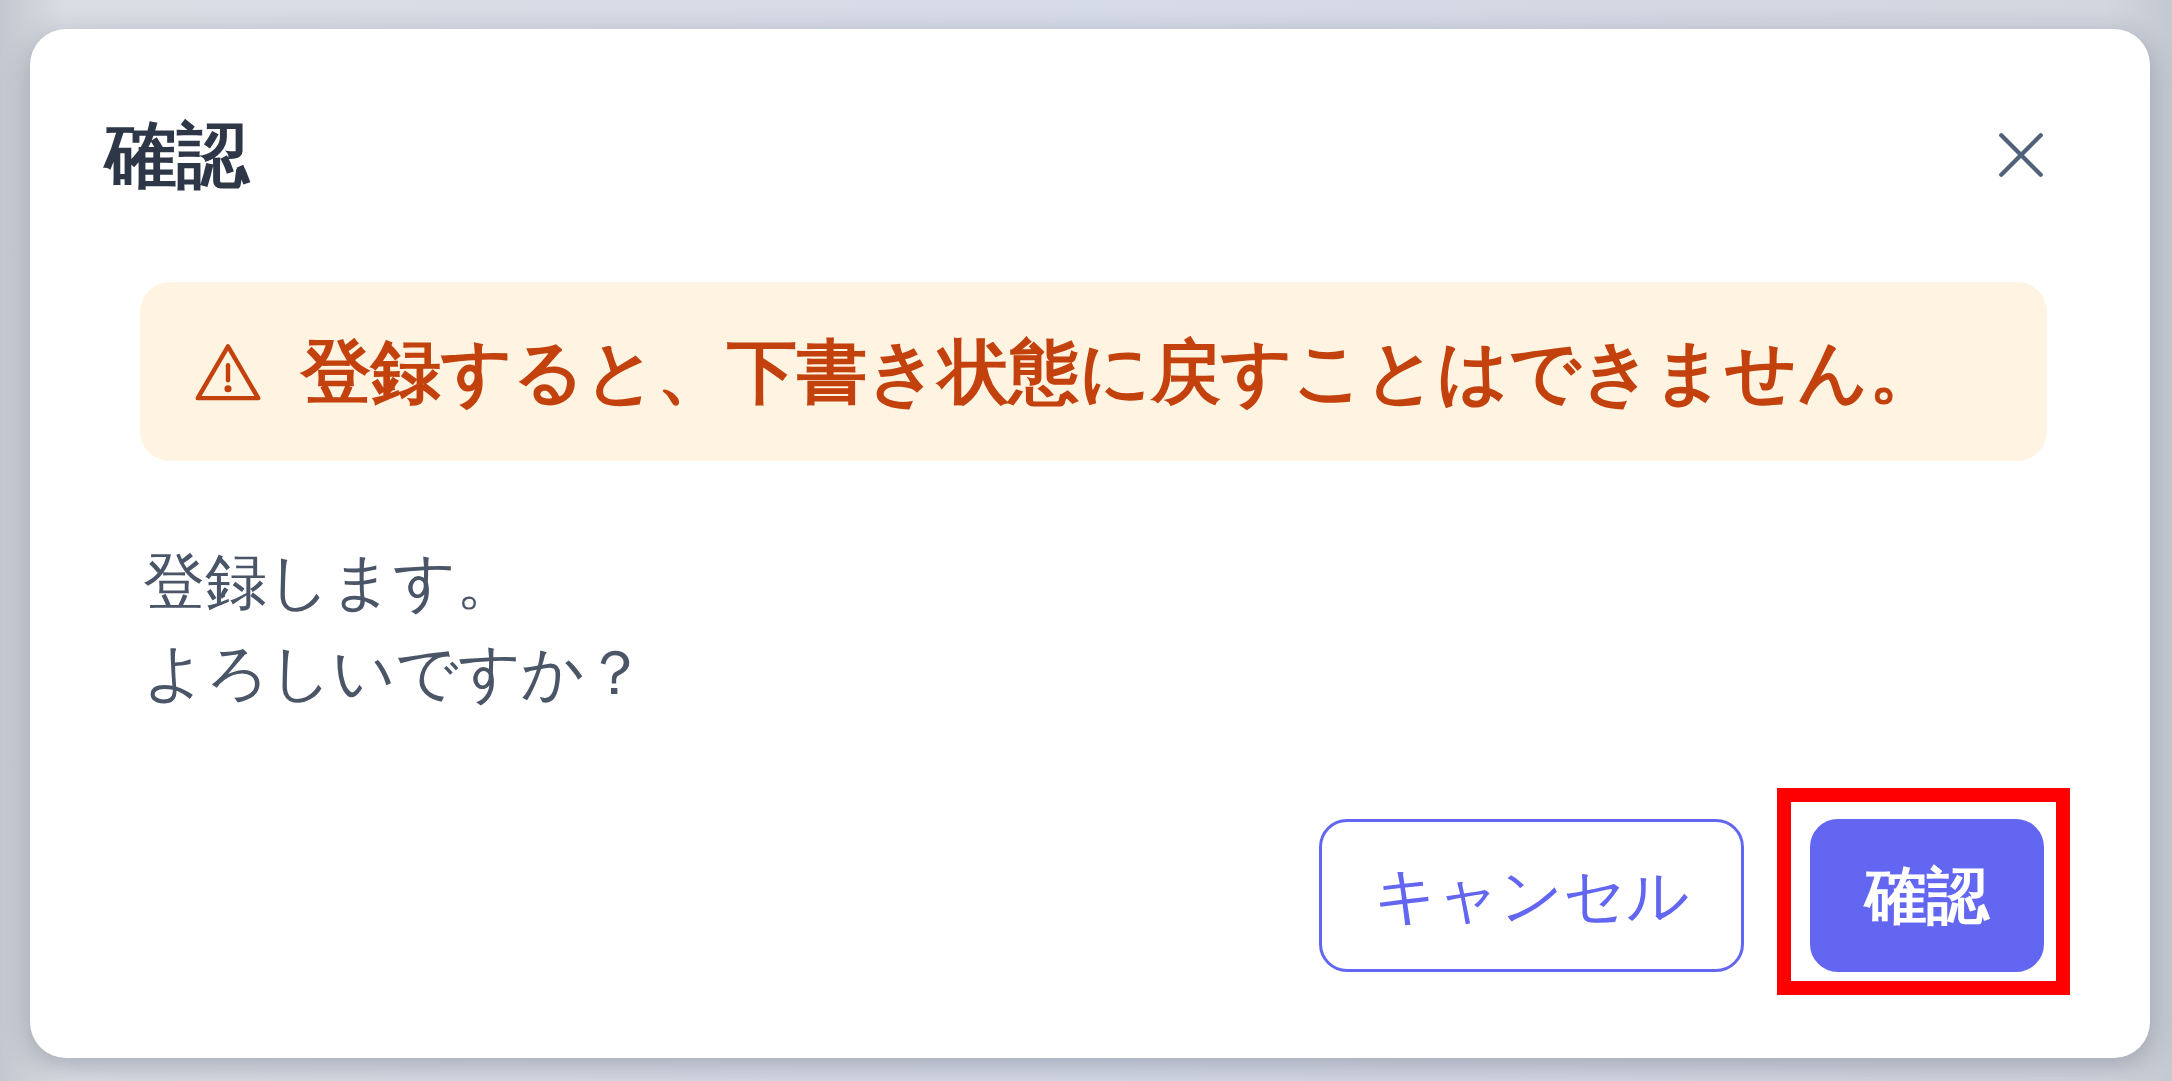  Describe the element at coordinates (2021, 155) in the screenshot. I see `close-icon` at that location.